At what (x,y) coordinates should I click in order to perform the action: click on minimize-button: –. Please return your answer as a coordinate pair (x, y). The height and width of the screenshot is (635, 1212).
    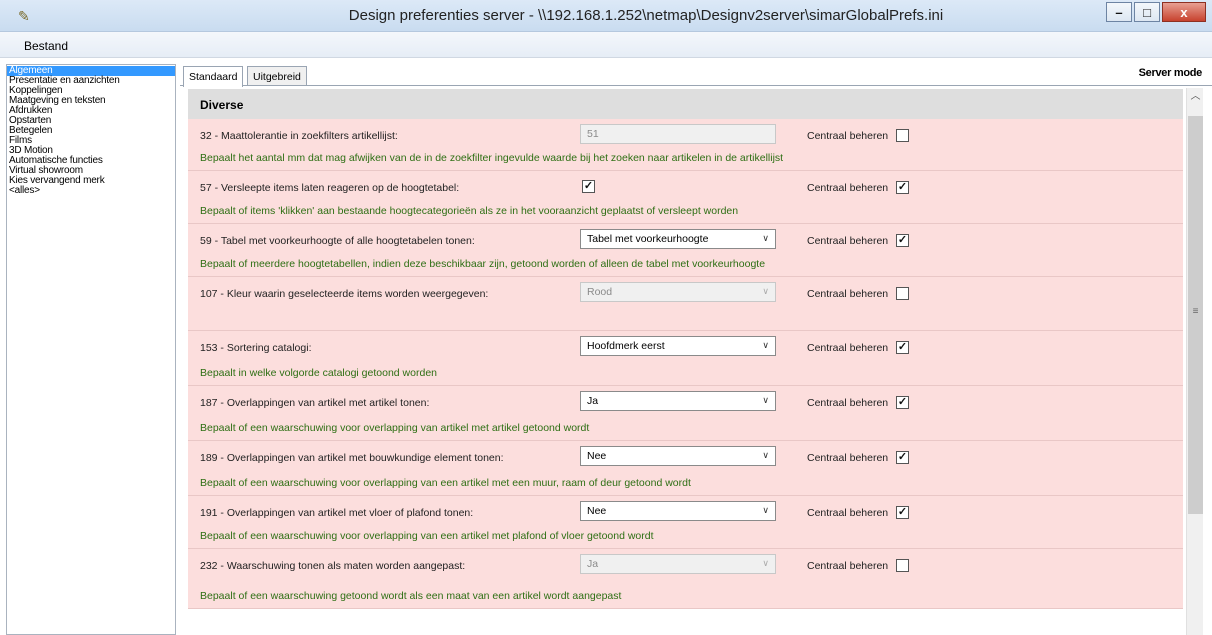
    Looking at the image, I should click on (1119, 12).